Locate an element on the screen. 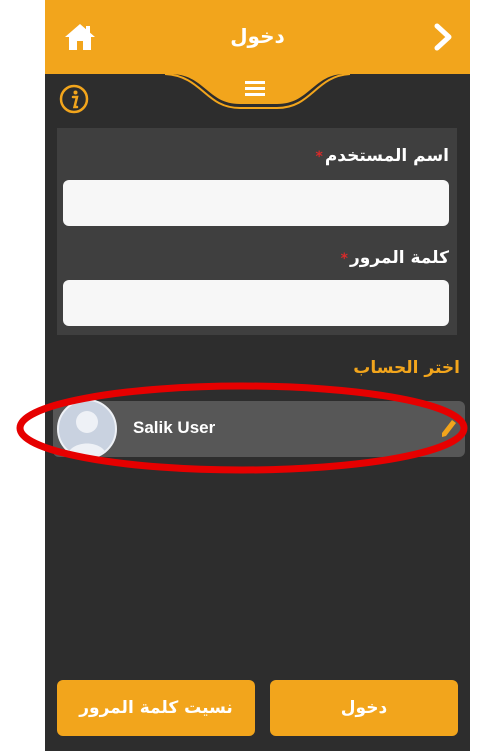 This screenshot has height=751, width=483. avatar is located at coordinates (87, 429).